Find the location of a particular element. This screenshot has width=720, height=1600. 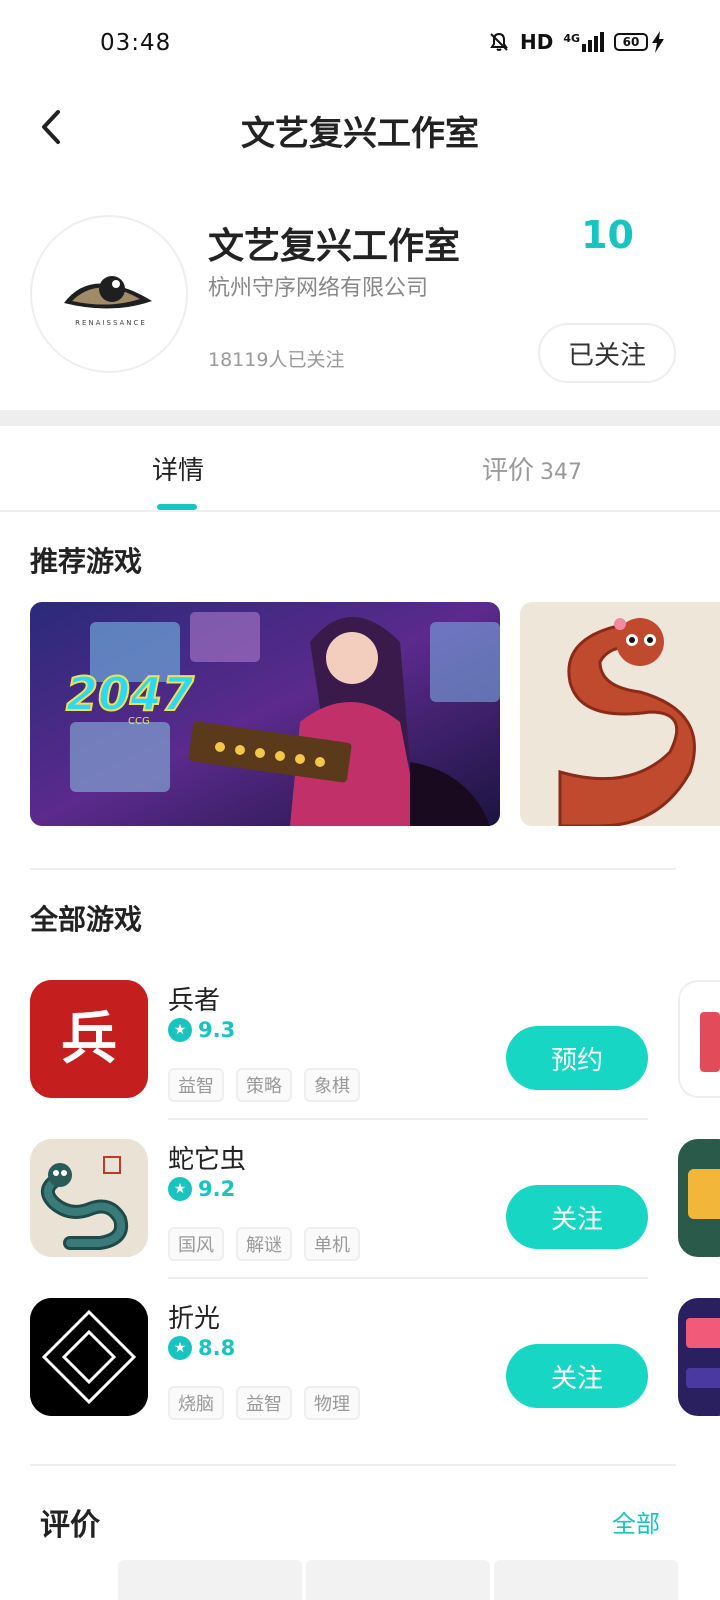

rating-value: 8.8 is located at coordinates (217, 1348).